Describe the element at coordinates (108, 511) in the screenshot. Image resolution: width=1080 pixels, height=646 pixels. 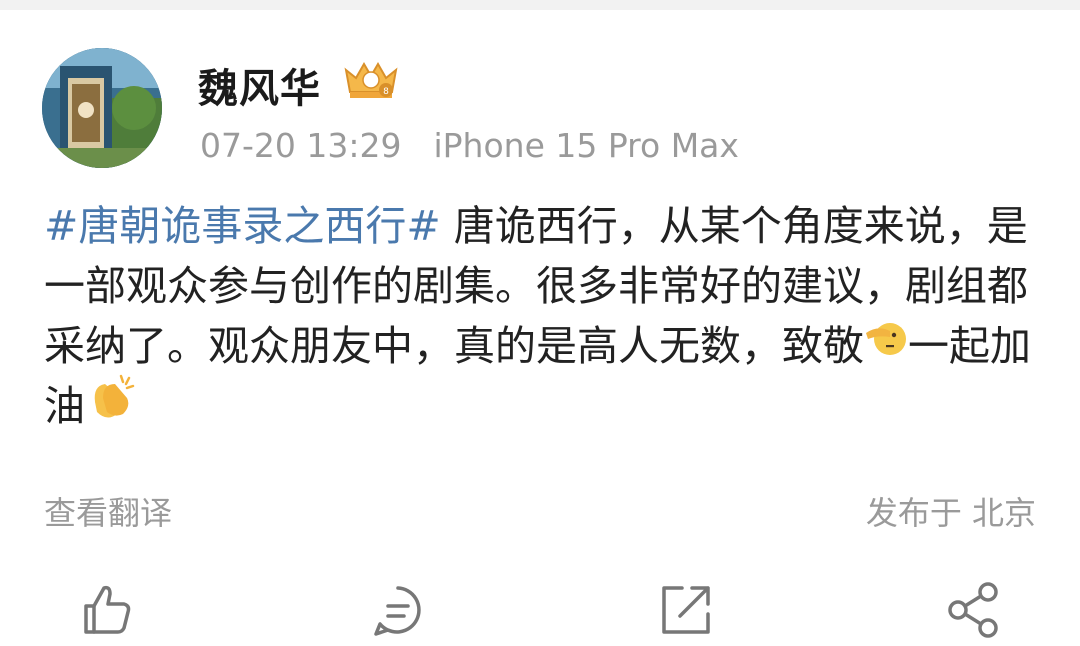
I see `translate-link: 查看翻译` at that location.